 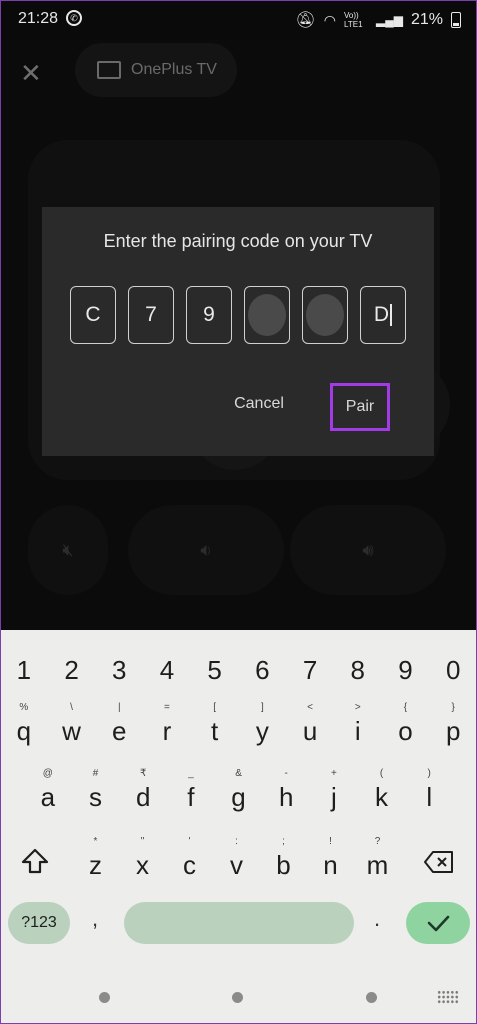 What do you see at coordinates (453, 670) in the screenshot?
I see `key-0: 0` at bounding box center [453, 670].